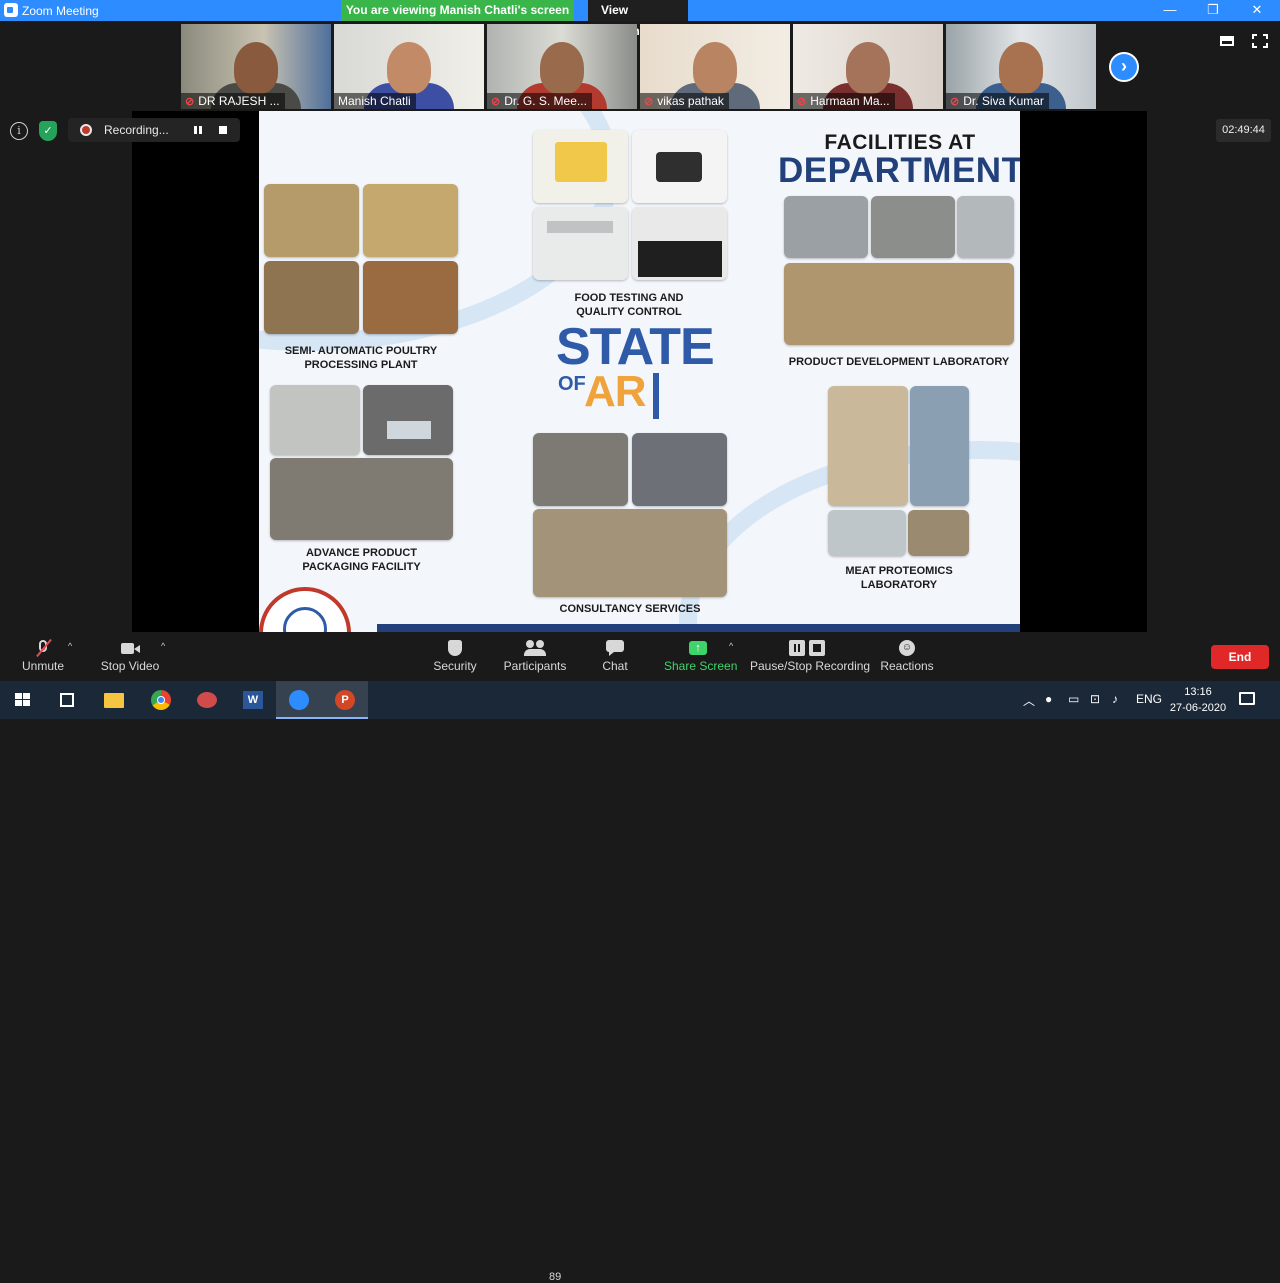 This screenshot has width=1280, height=1283. Describe the element at coordinates (375, 101) in the screenshot. I see `participant-name-label: Manish Chatli` at that location.